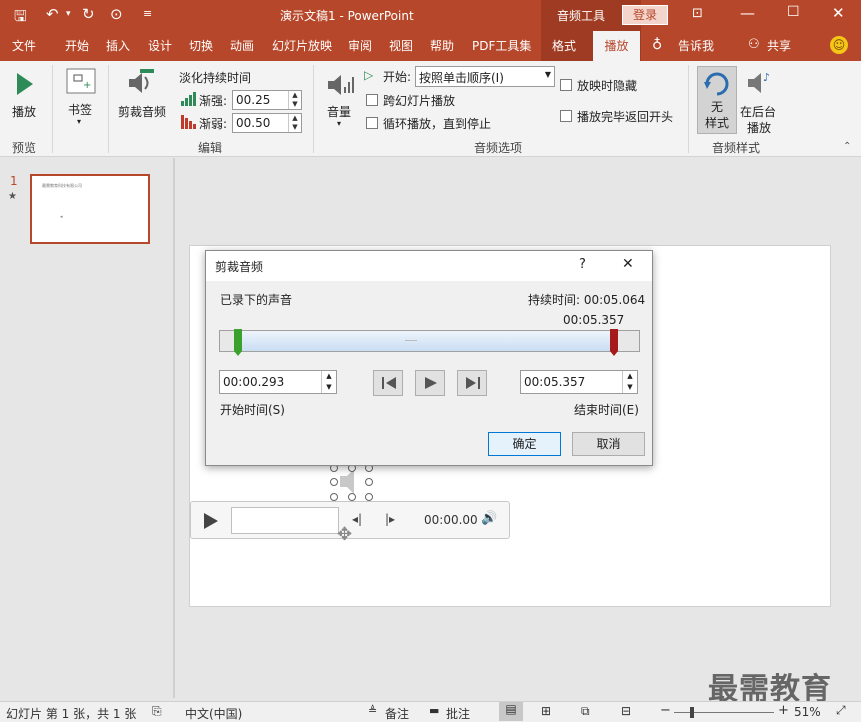  Describe the element at coordinates (841, 710) in the screenshot. I see `fit-to-window-icon: ⤢` at that location.